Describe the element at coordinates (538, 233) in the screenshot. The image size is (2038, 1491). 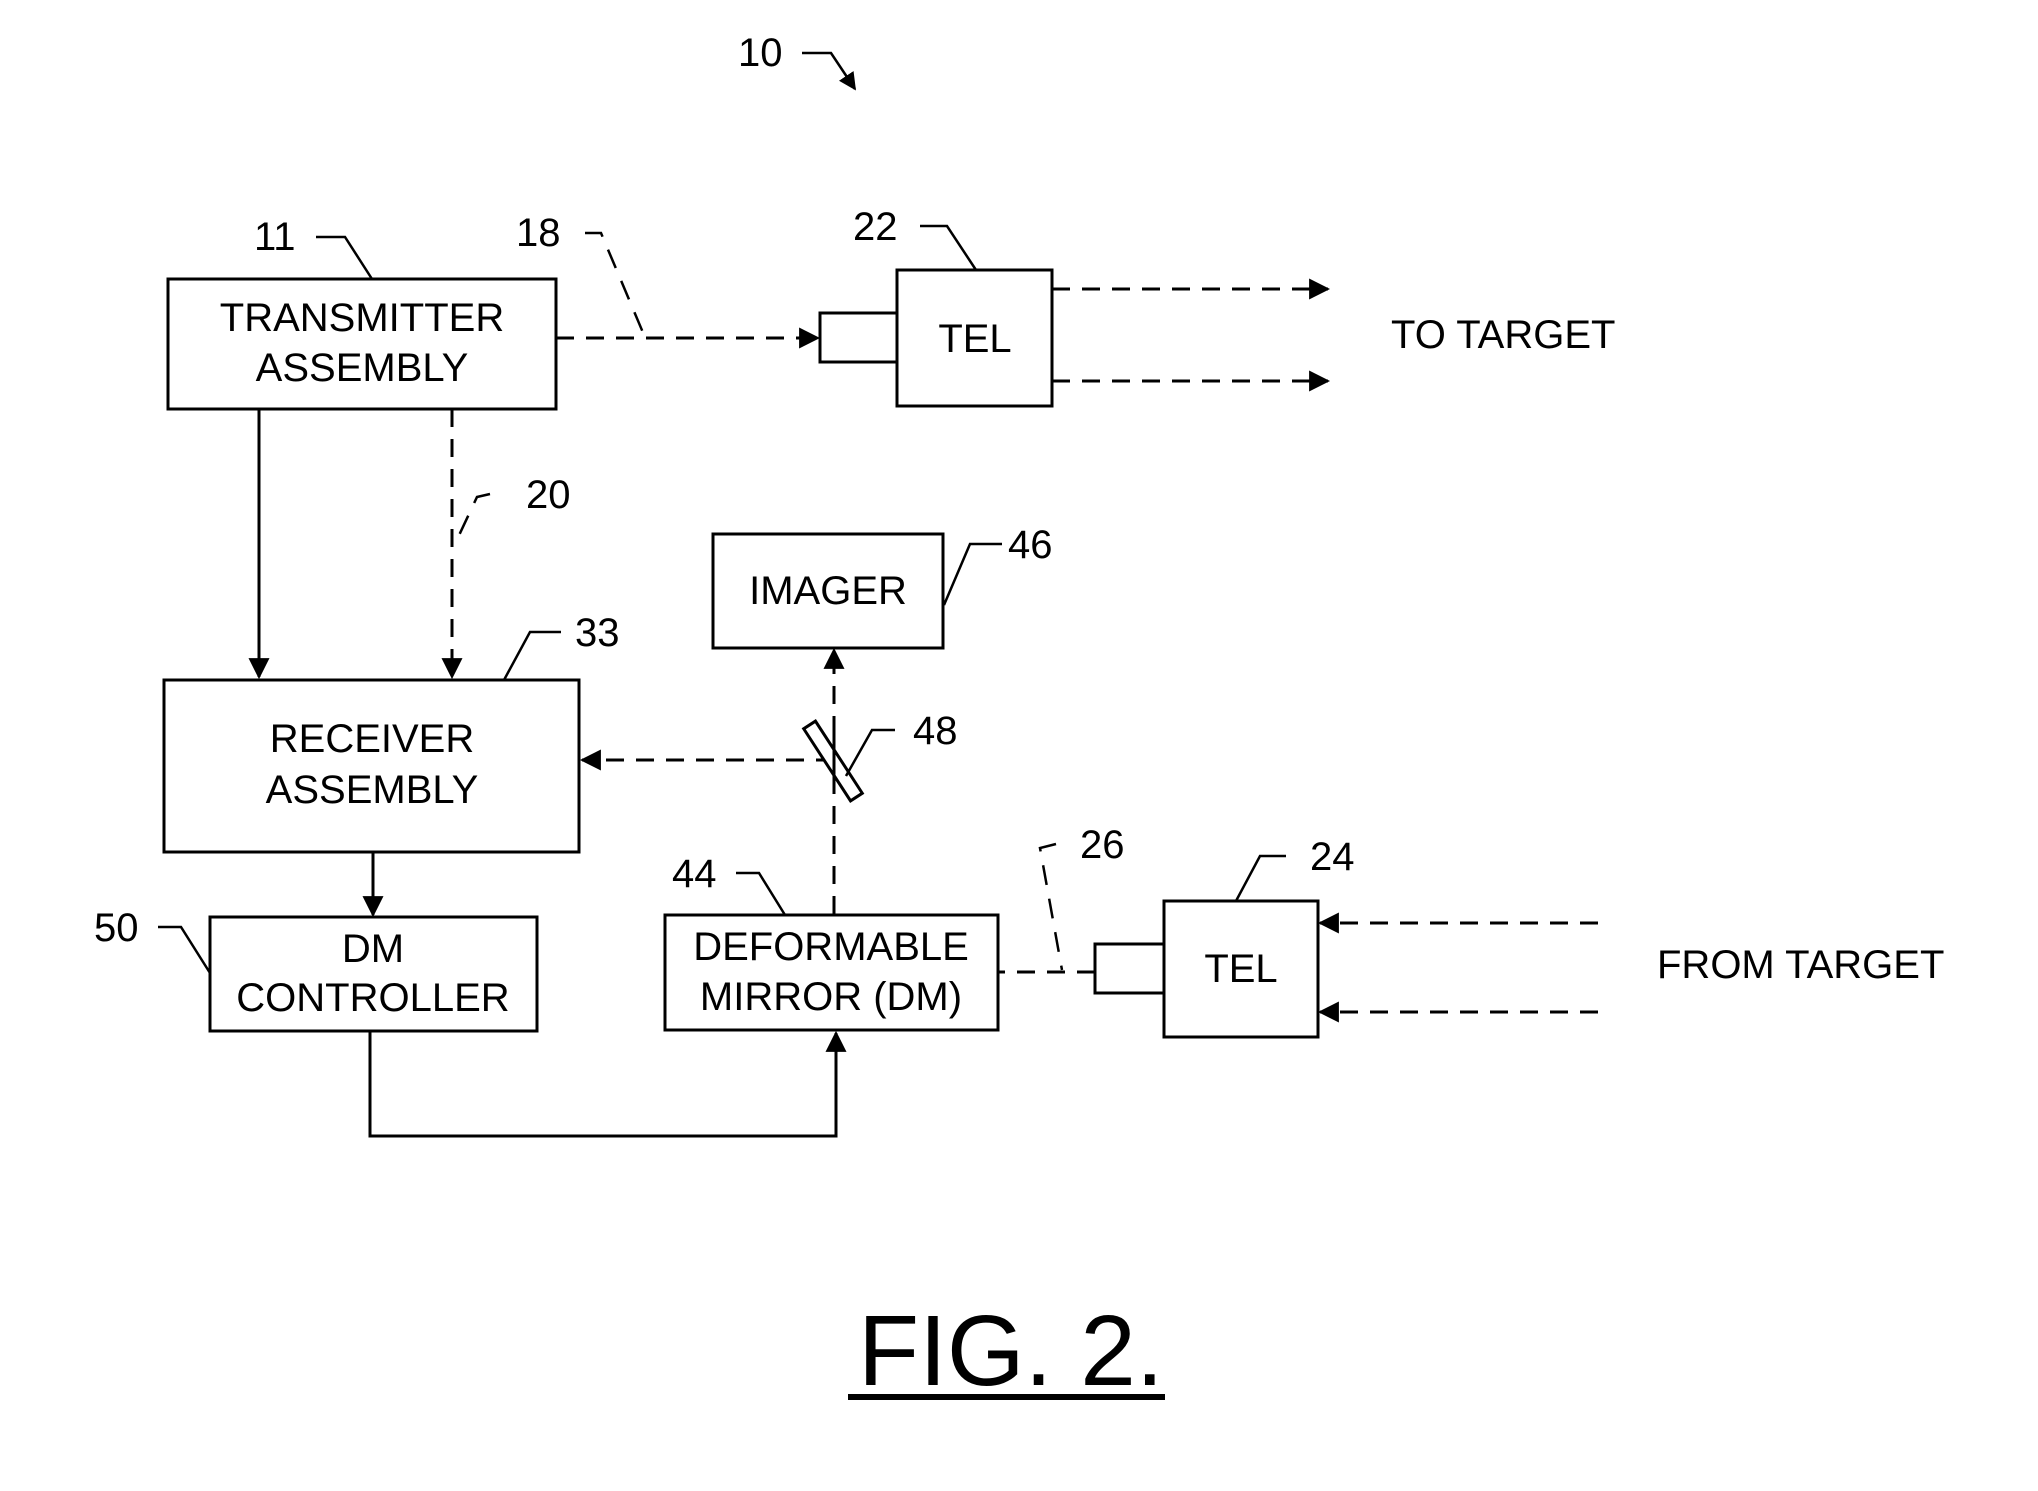
I see `ref-18: 18` at that location.